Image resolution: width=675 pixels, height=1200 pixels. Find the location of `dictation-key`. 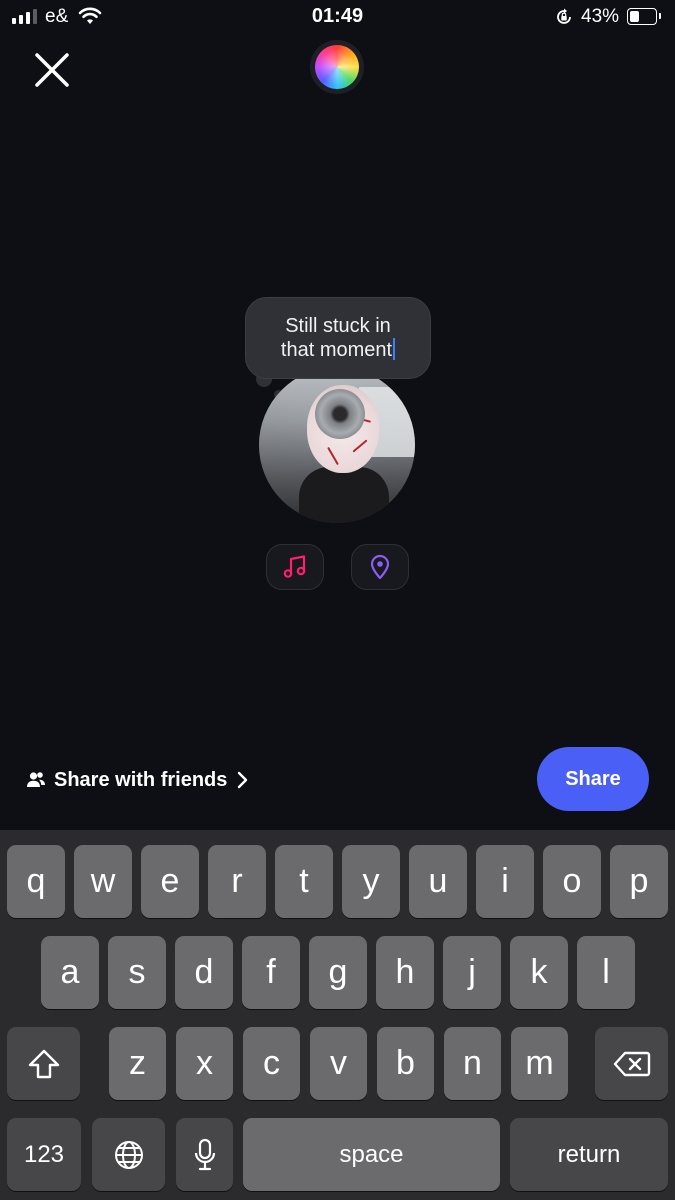

dictation-key is located at coordinates (204, 1154).